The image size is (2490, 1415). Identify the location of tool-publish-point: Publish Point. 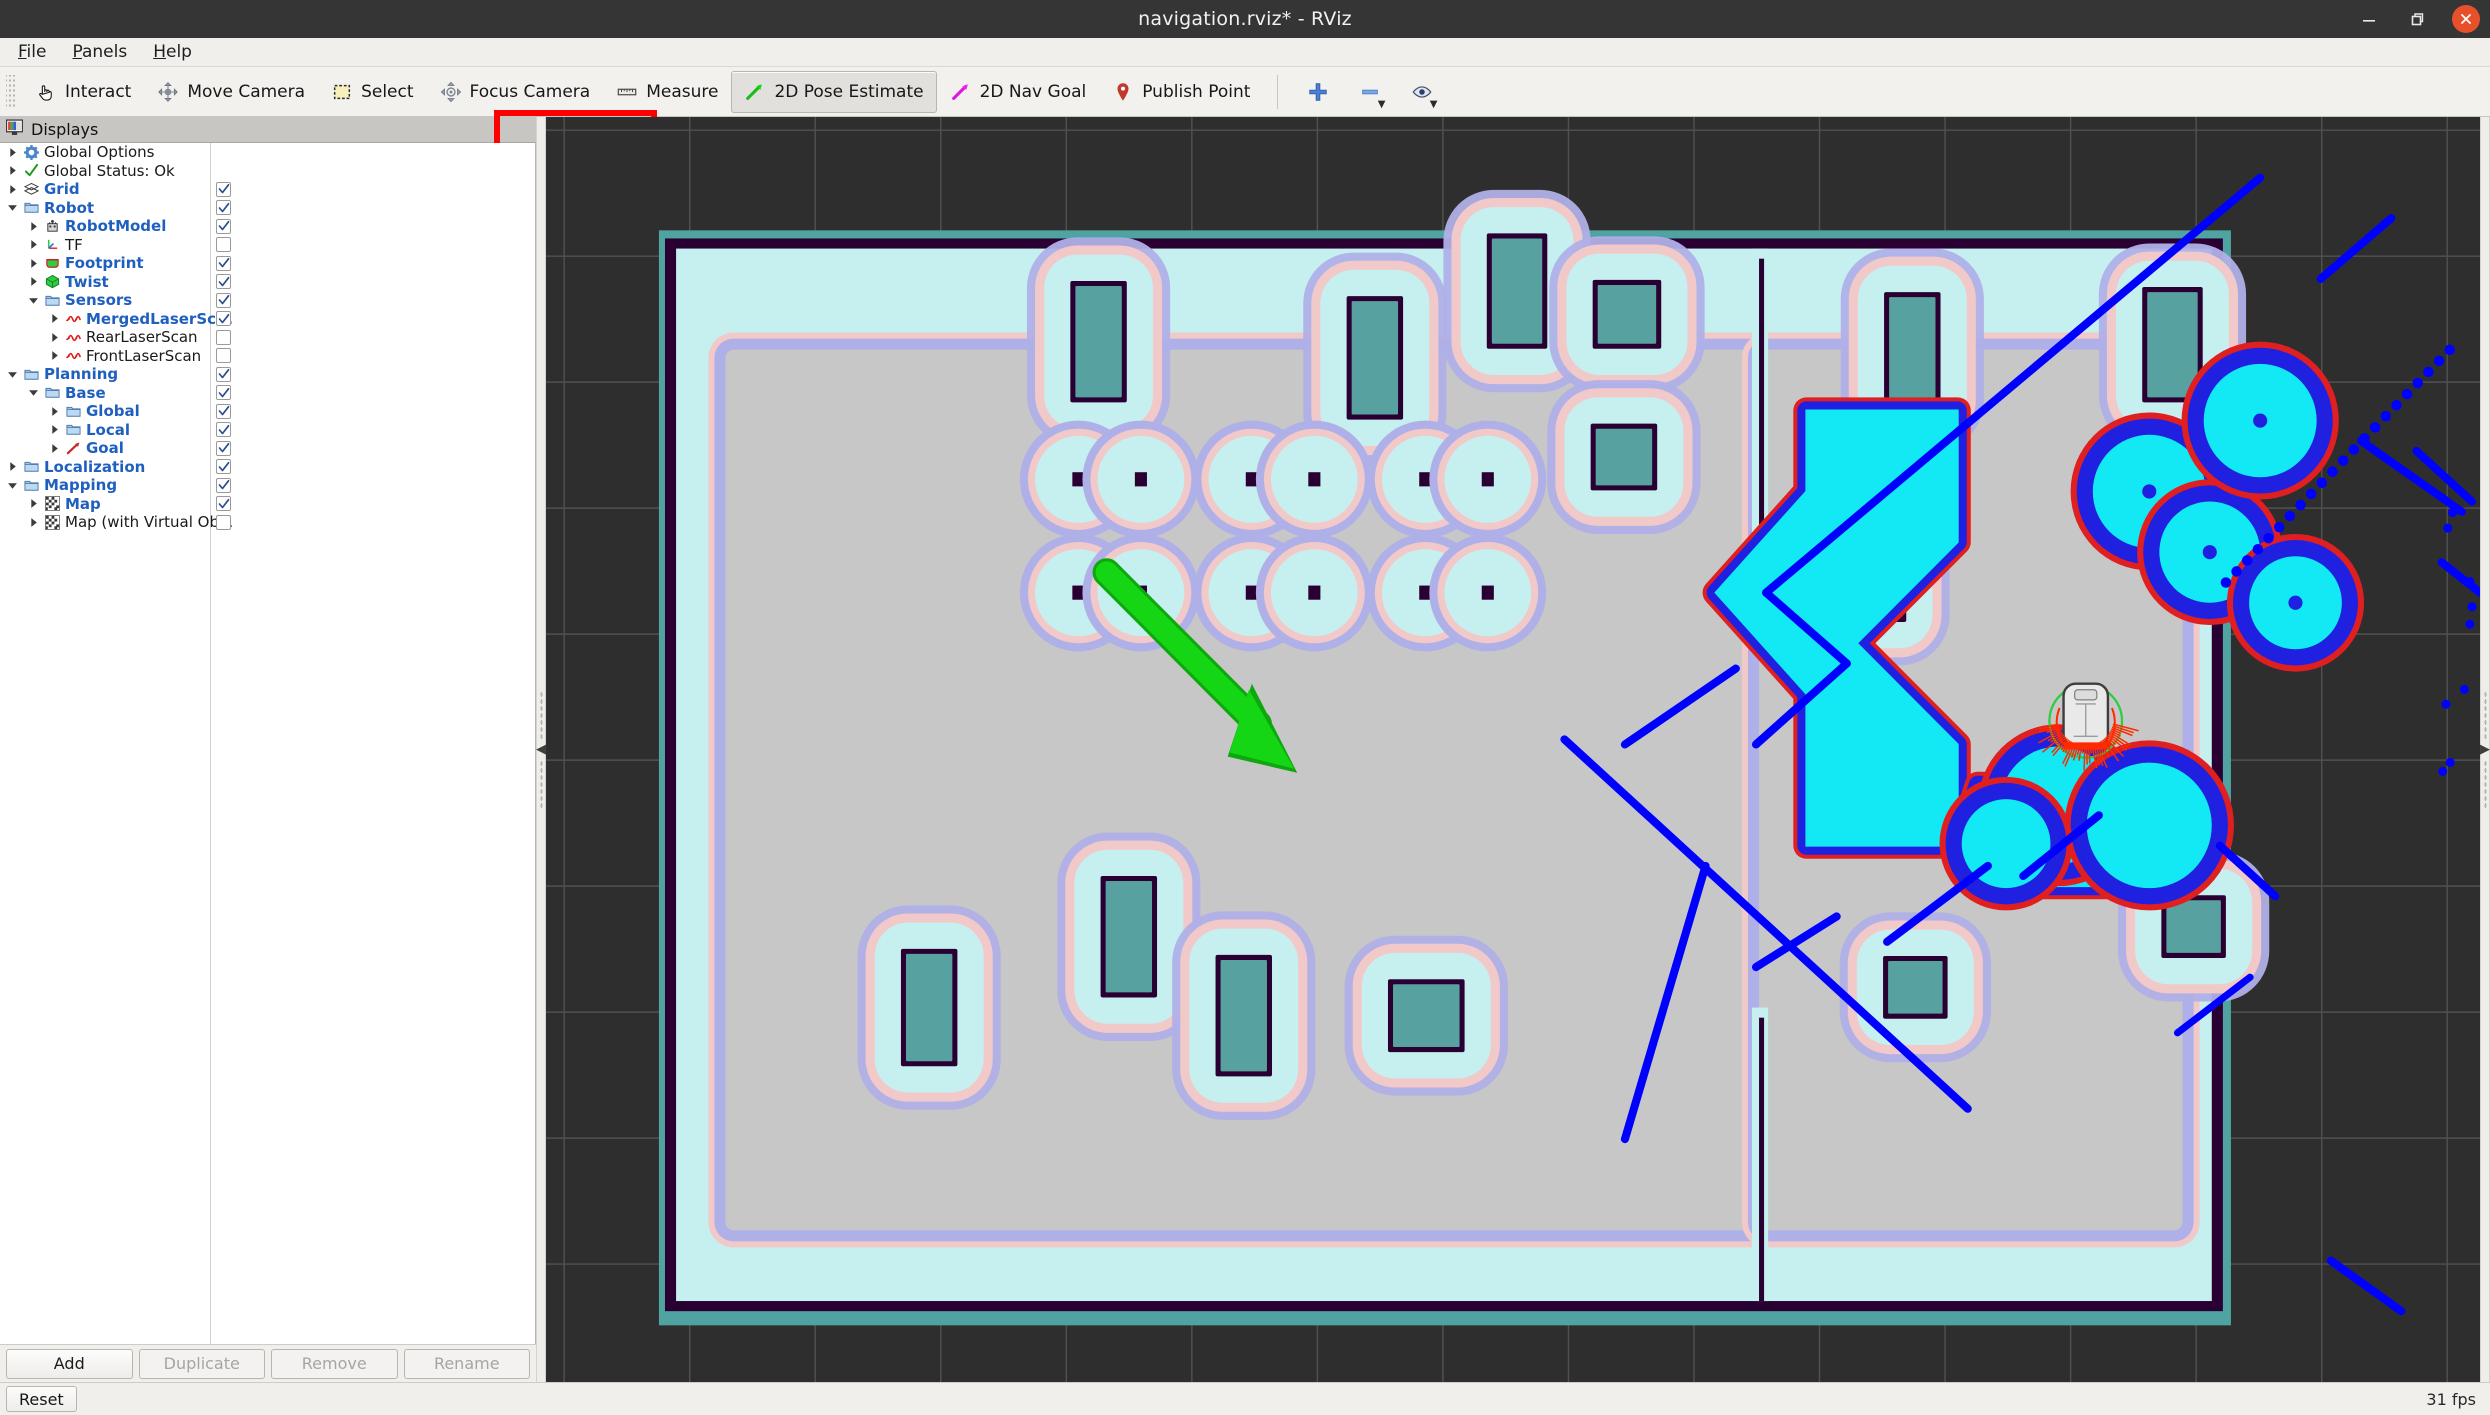
(1181, 92).